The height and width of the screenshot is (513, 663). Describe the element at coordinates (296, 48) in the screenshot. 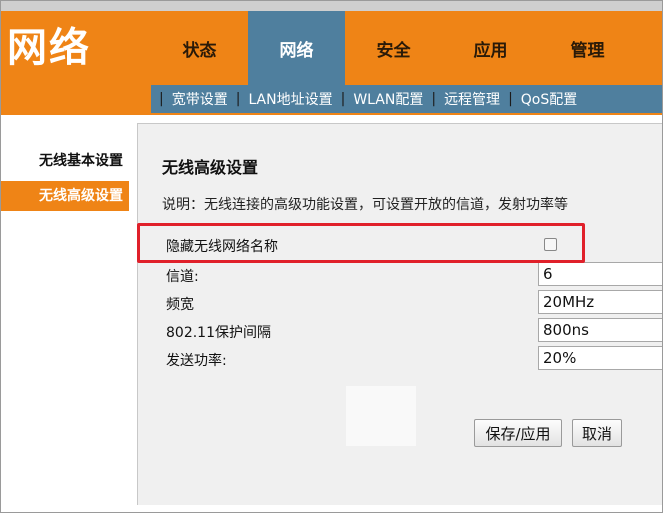

I see `tab-network: 网络` at that location.